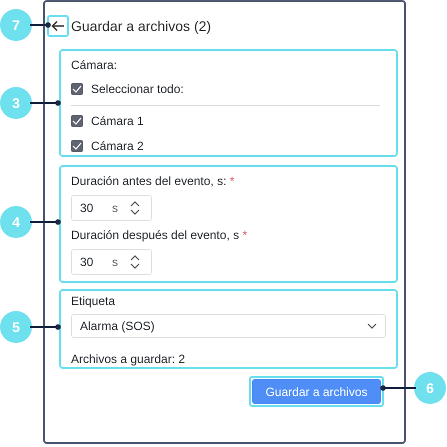 Image resolution: width=447 pixels, height=447 pixels. Describe the element at coordinates (127, 89) in the screenshot. I see `select-all-checkbox: Seleccionar todo:` at that location.